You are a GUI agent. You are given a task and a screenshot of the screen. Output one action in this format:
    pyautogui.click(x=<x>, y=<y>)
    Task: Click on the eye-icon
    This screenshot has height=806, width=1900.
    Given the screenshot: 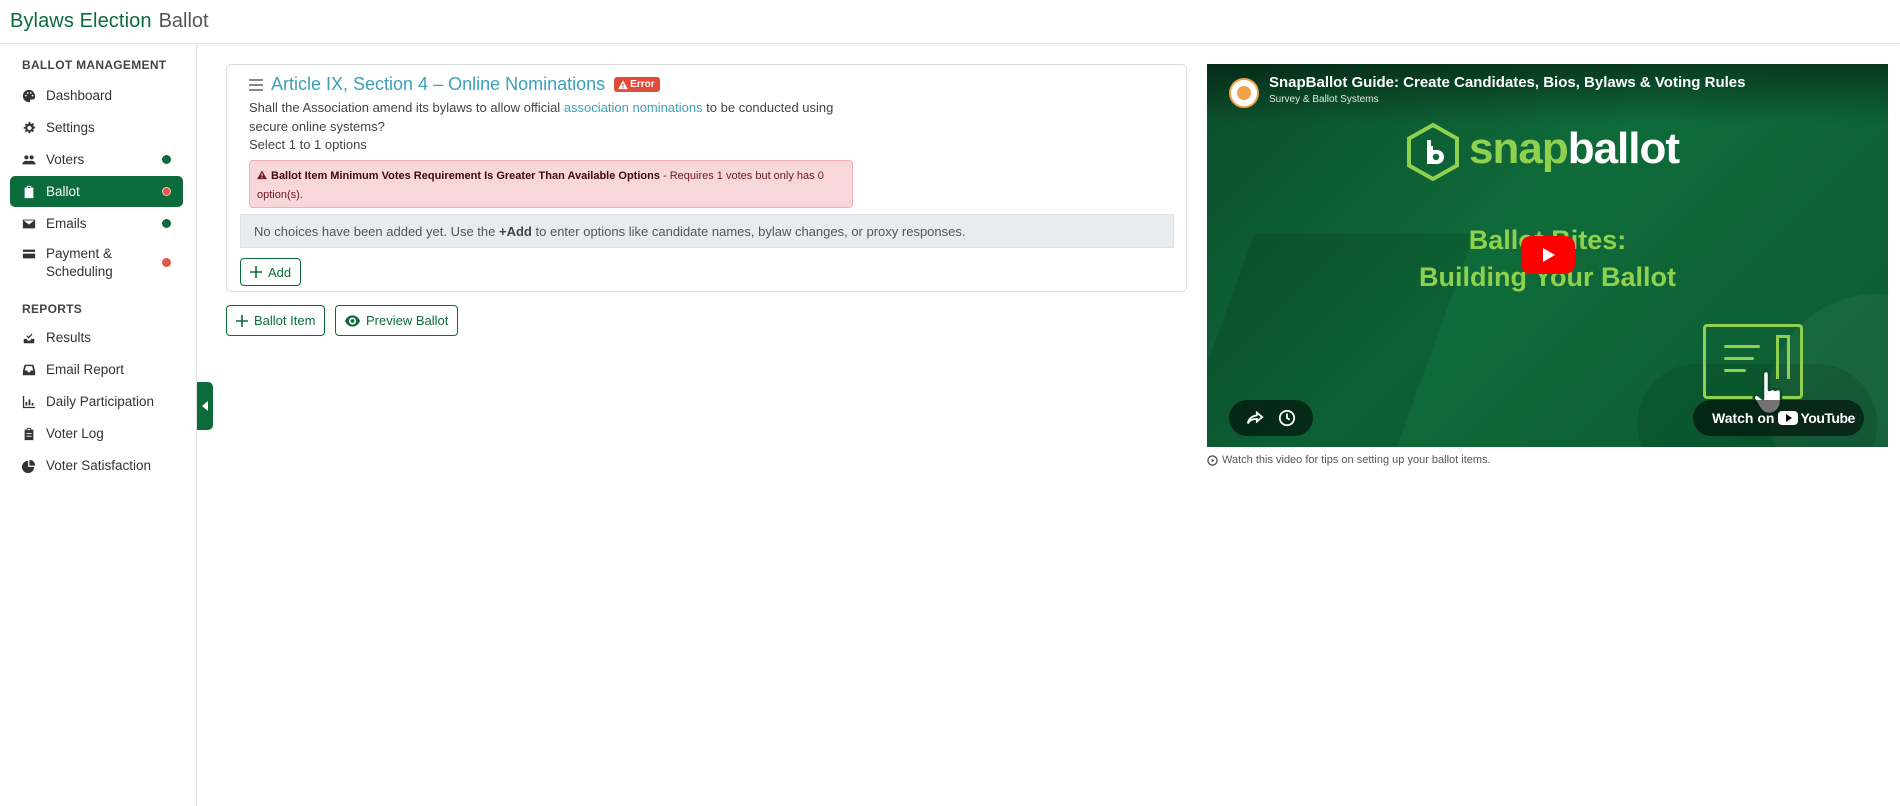 What is the action you would take?
    pyautogui.click(x=352, y=320)
    